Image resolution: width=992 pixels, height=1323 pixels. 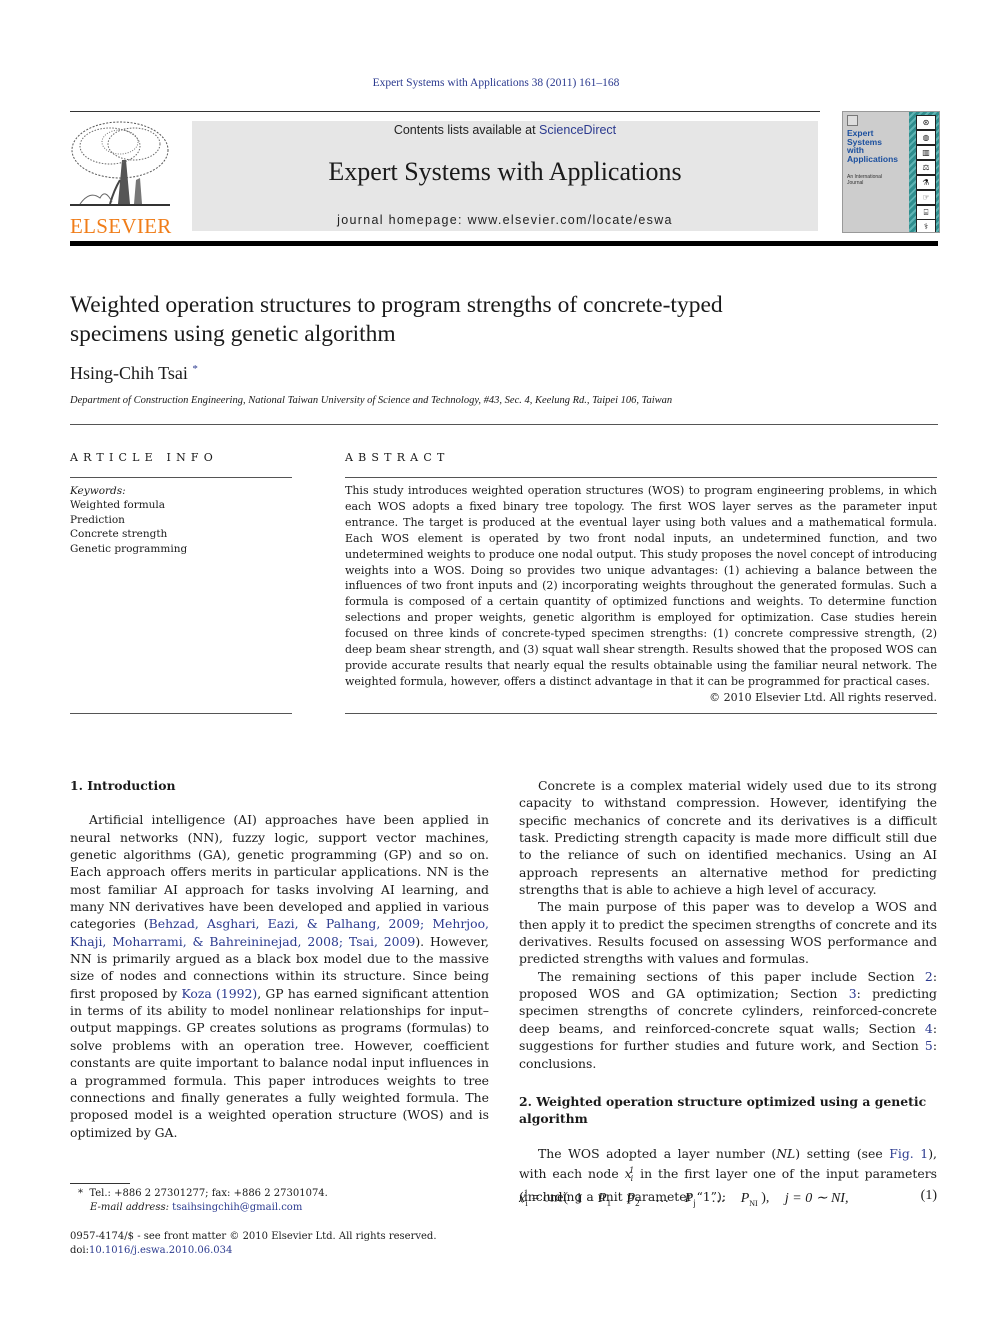 I want to click on cover-hand-icon: ☞, so click(x=926, y=197).